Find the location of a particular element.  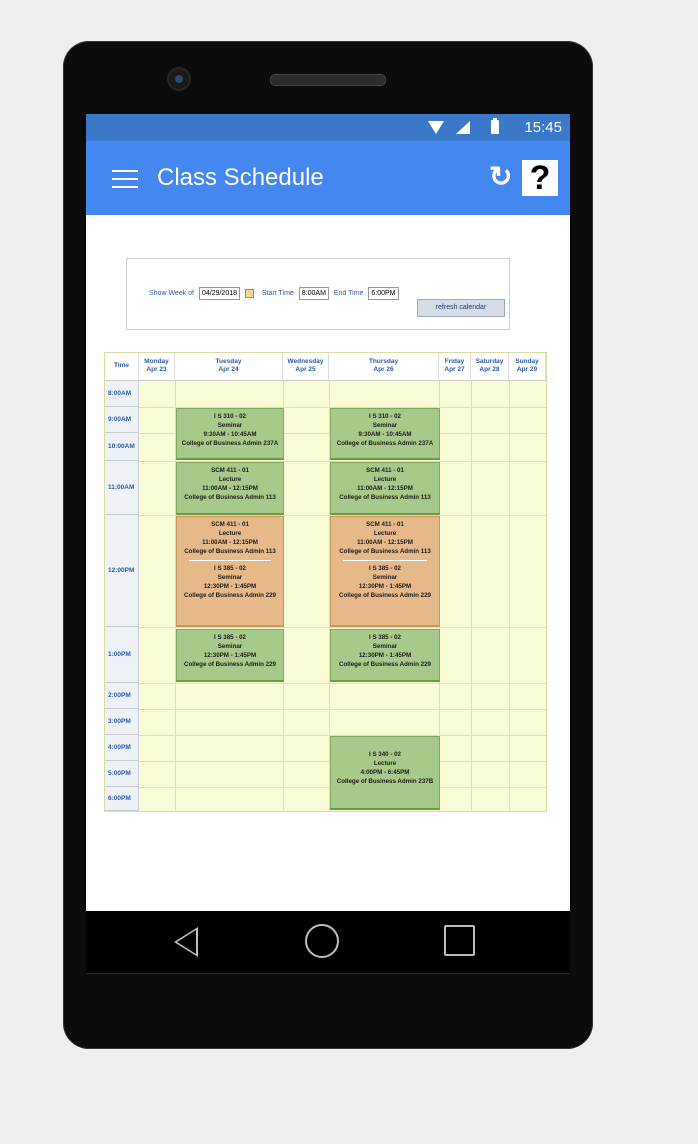

event-time: 4:00PM - 6:45PM is located at coordinates (385, 772).